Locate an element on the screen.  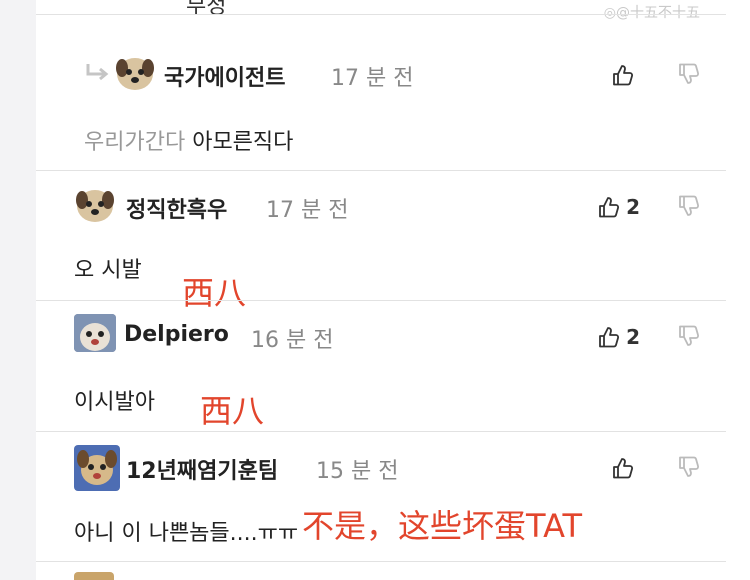
left-gutter is located at coordinates (18, 290).